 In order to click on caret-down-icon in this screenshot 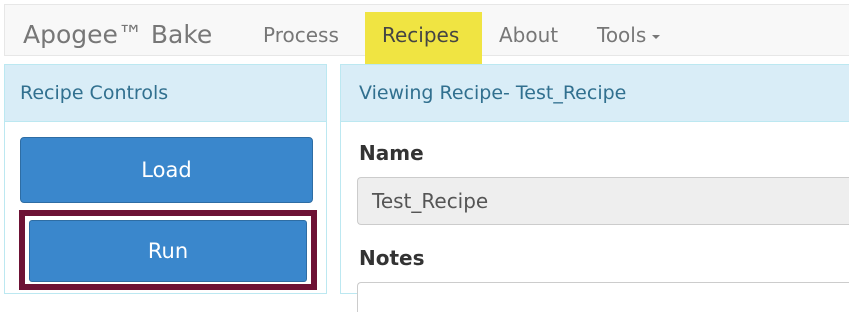, I will do `click(656, 36)`.